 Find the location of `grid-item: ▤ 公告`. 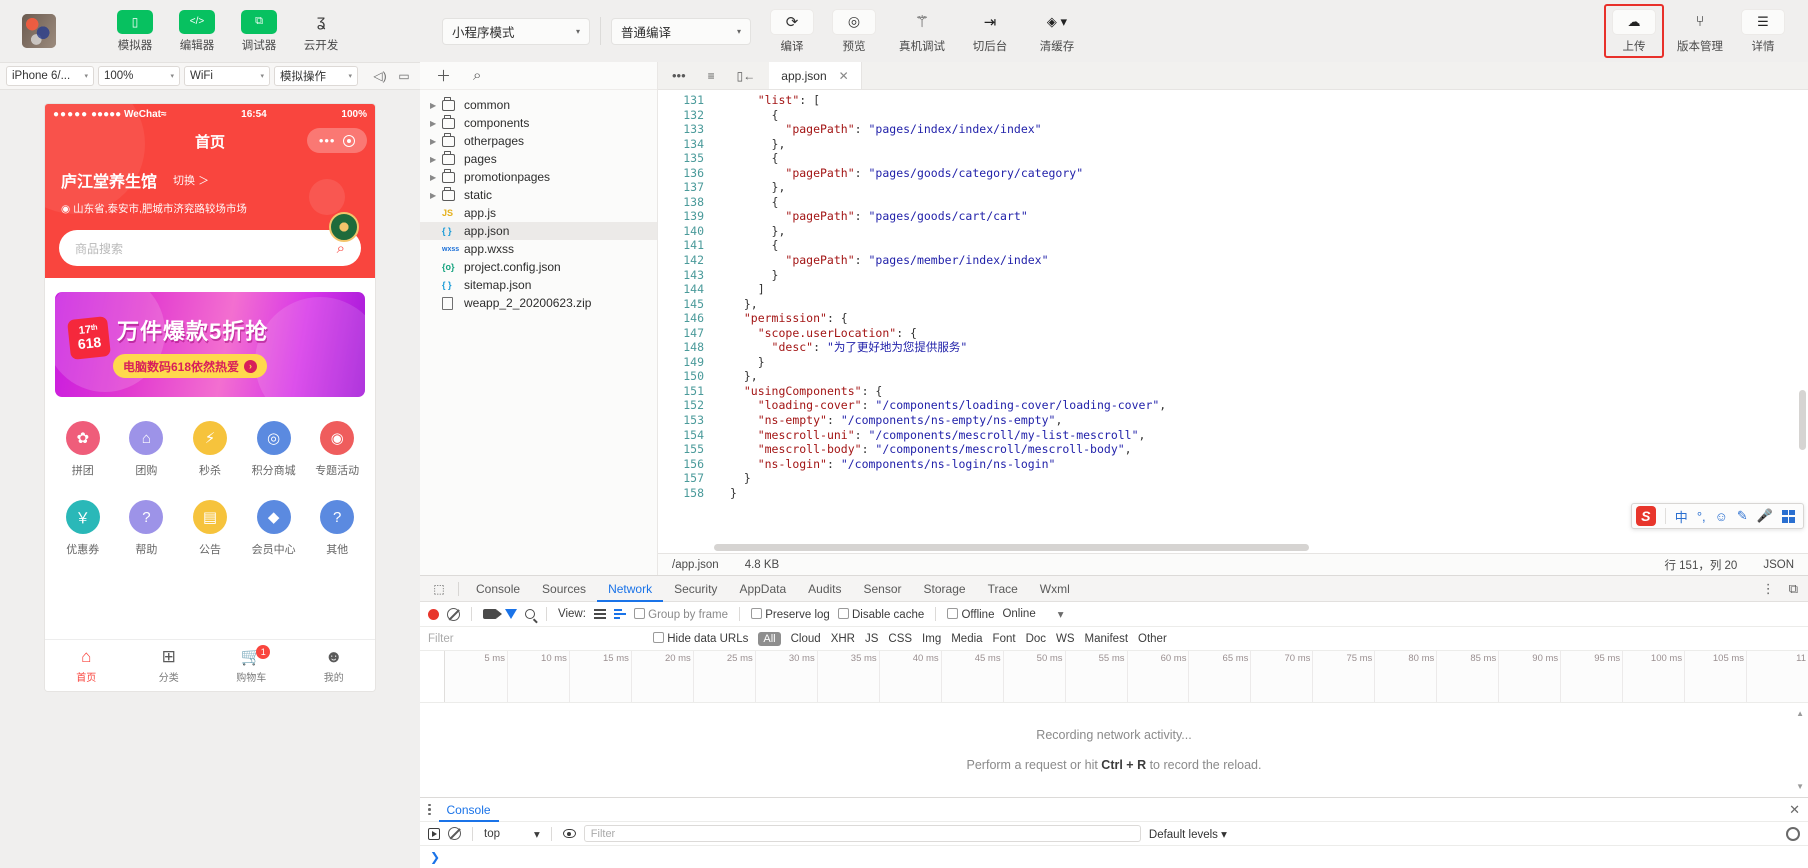

grid-item: ▤ 公告 is located at coordinates (210, 528).